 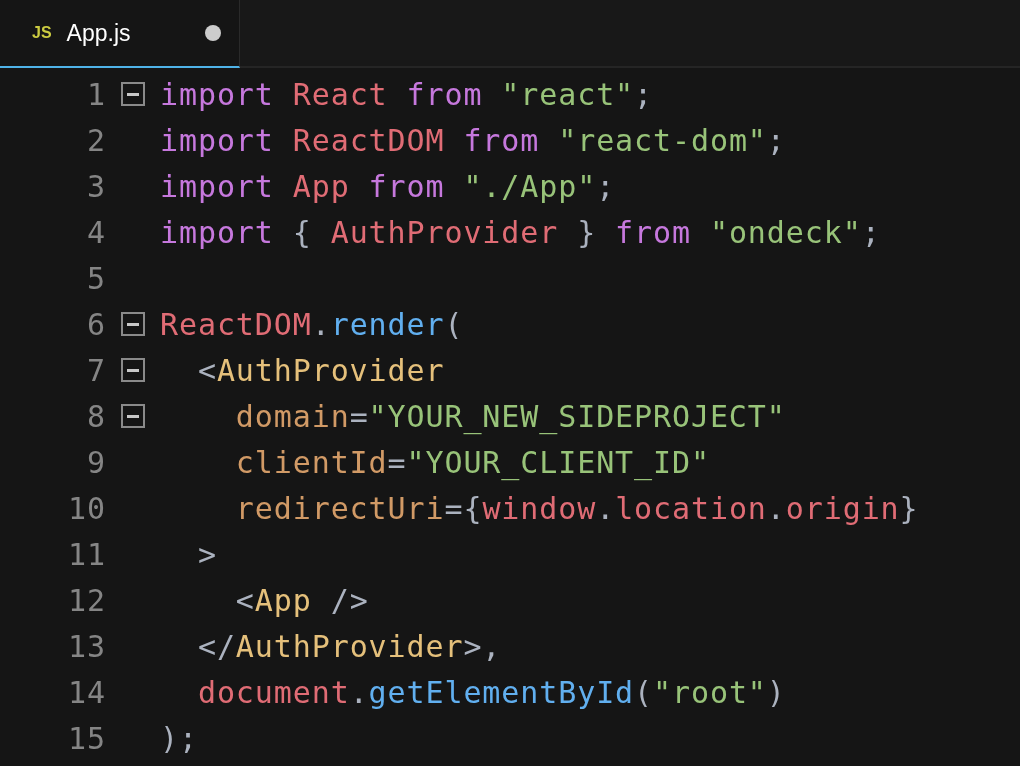 I want to click on line-number: 5, so click(x=96, y=278).